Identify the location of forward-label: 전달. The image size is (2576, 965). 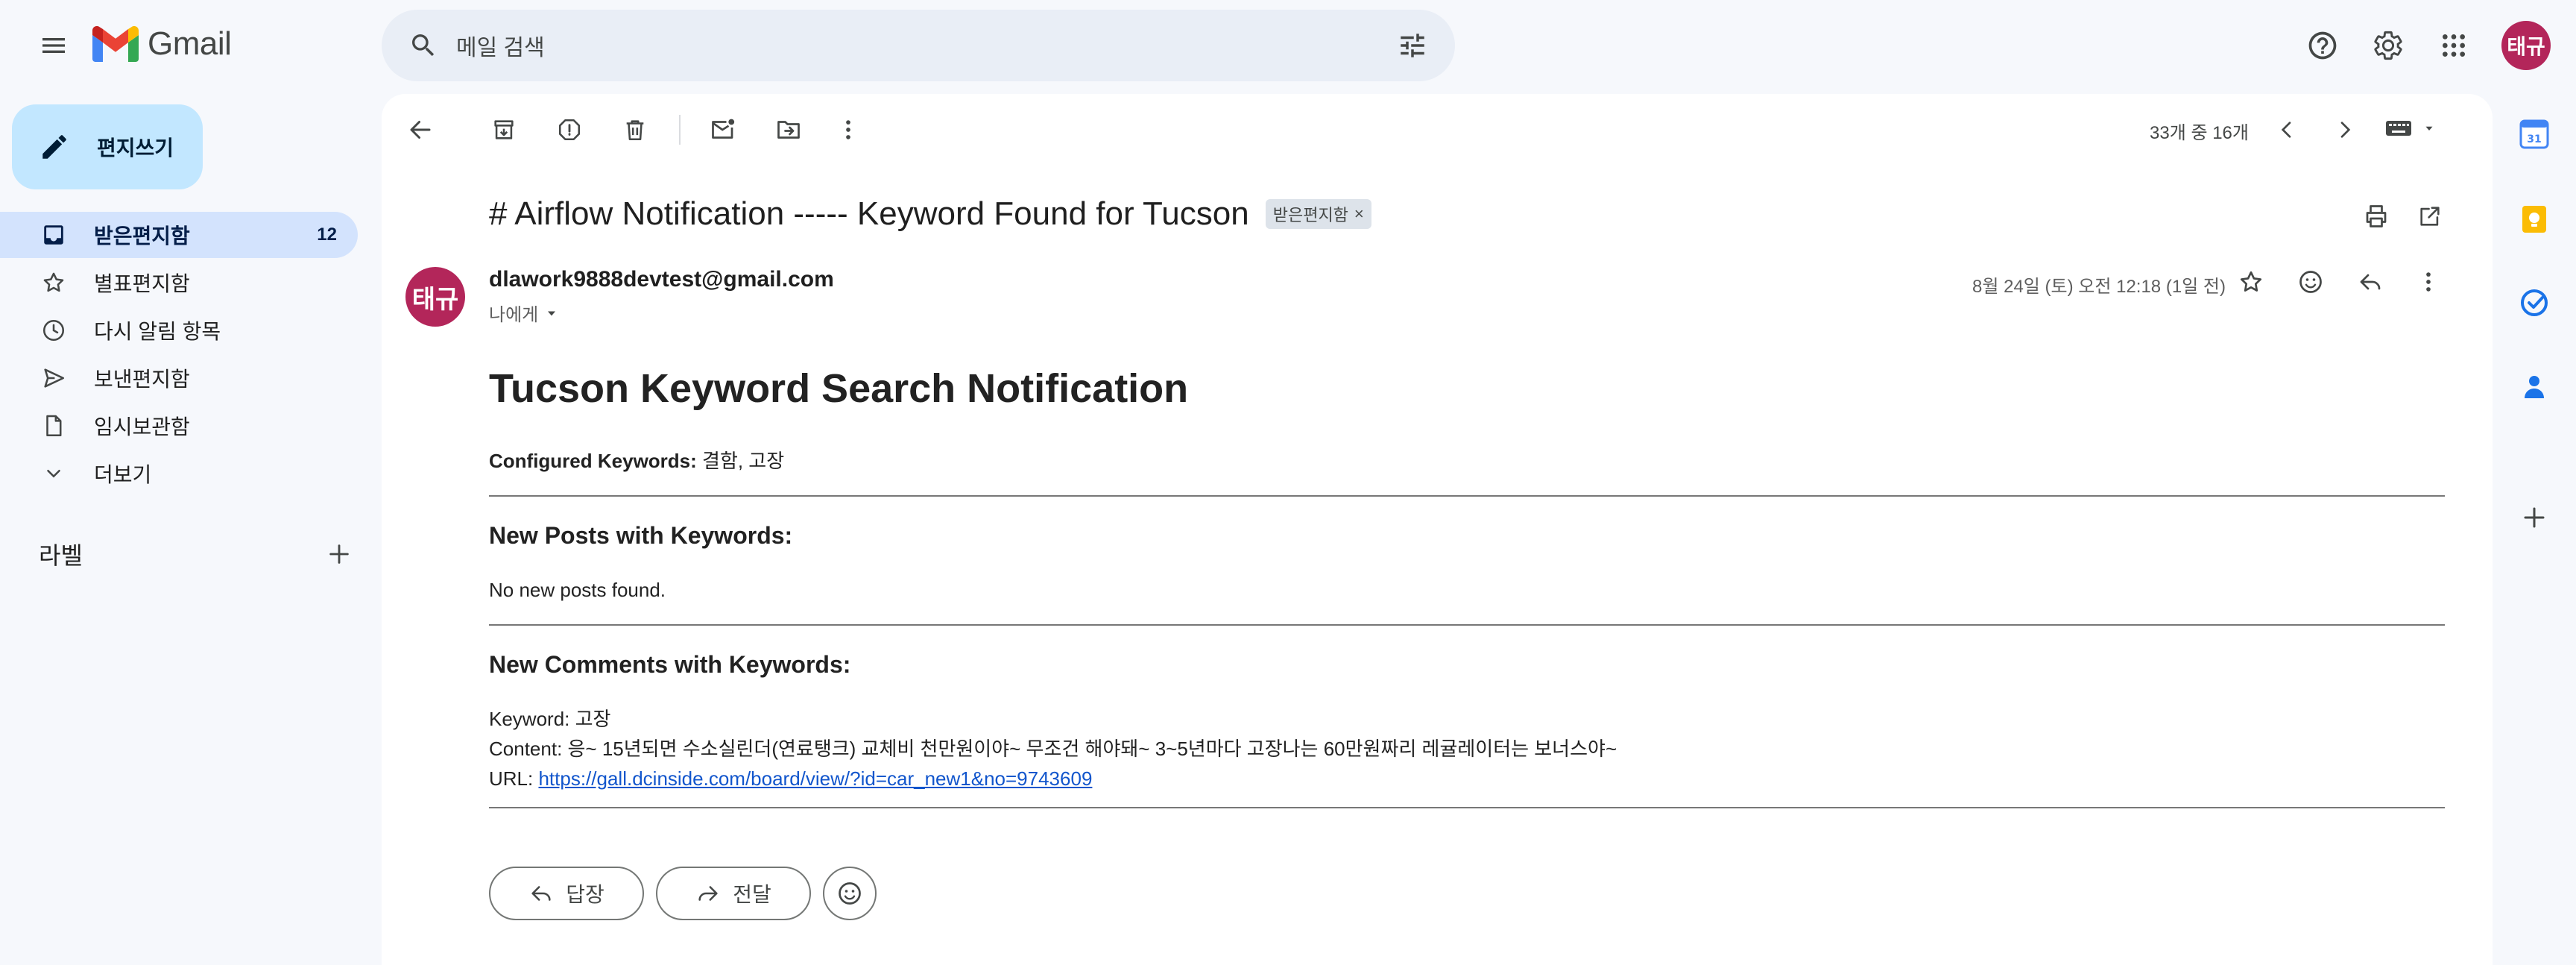
(752, 895).